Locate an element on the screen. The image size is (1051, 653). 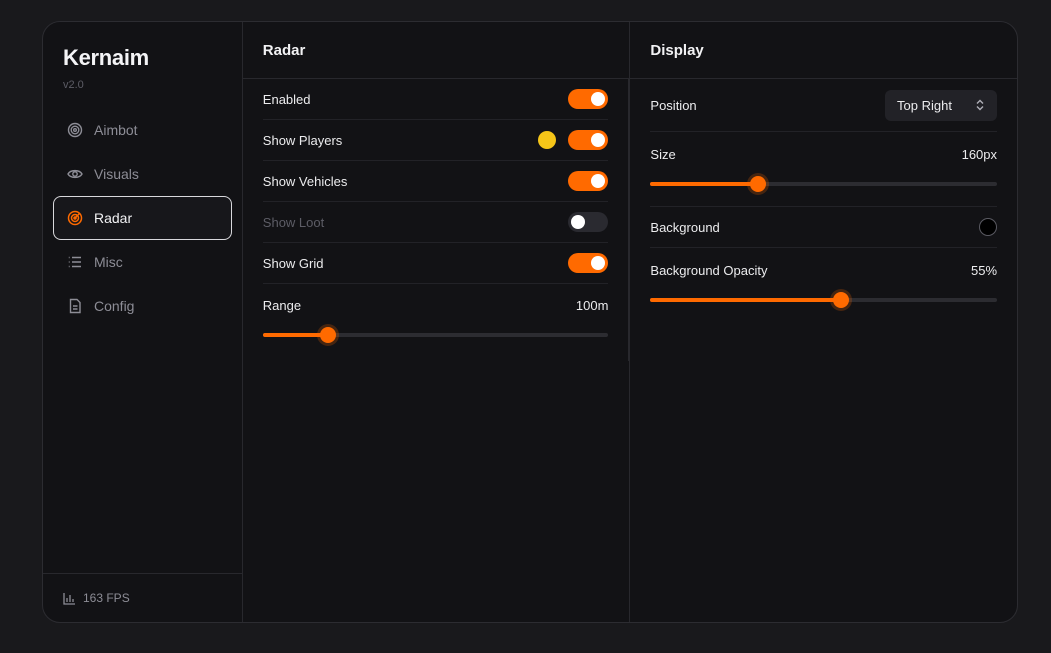
target-icon is located at coordinates (75, 130).